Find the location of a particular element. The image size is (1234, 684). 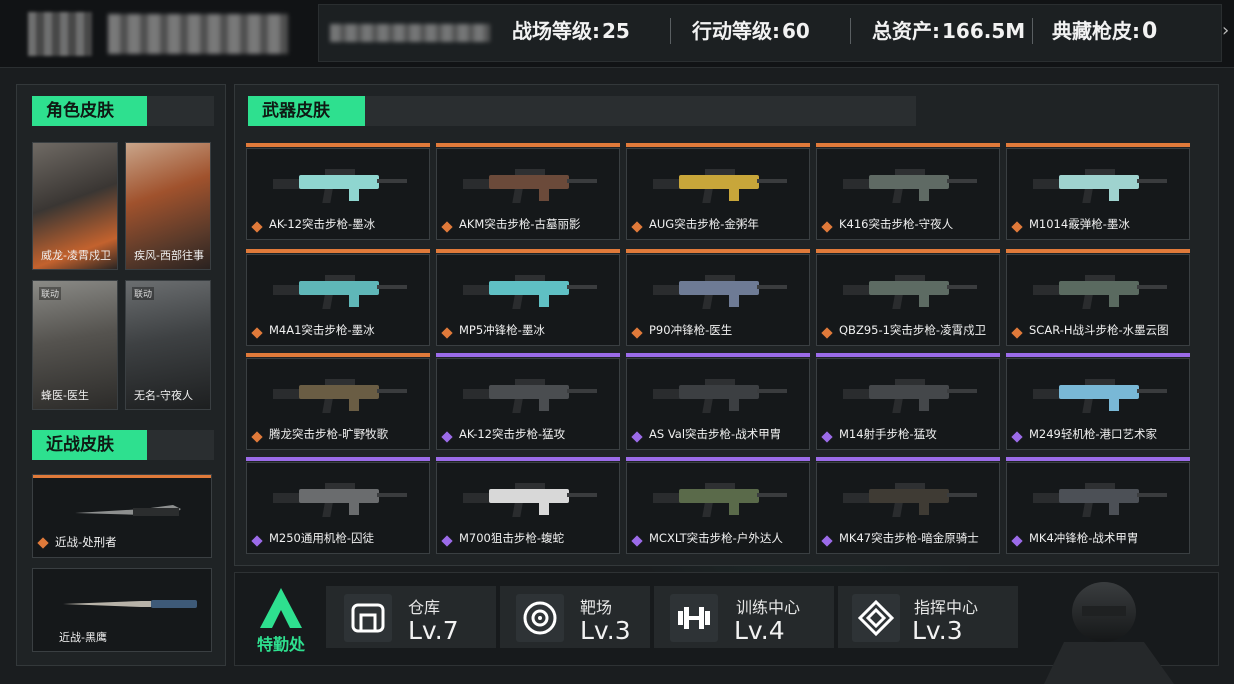

weapon-skin-card: K416突击步枪-守夜人 is located at coordinates (908, 191).